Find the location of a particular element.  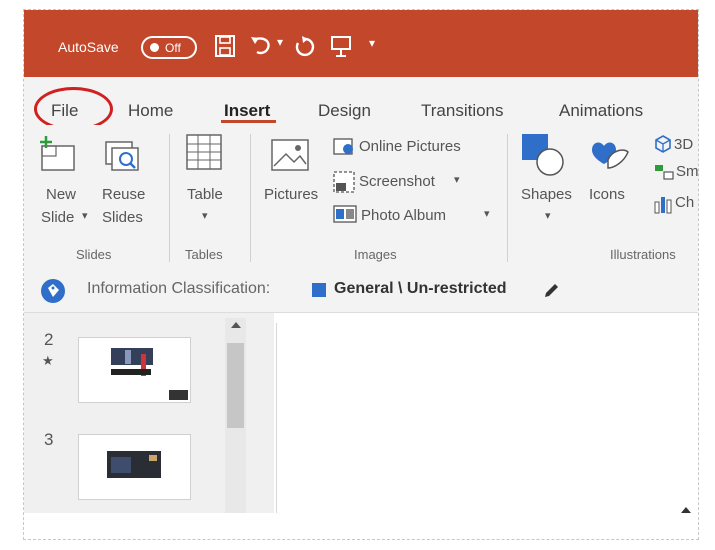

chart-icon is located at coordinates (664, 206).